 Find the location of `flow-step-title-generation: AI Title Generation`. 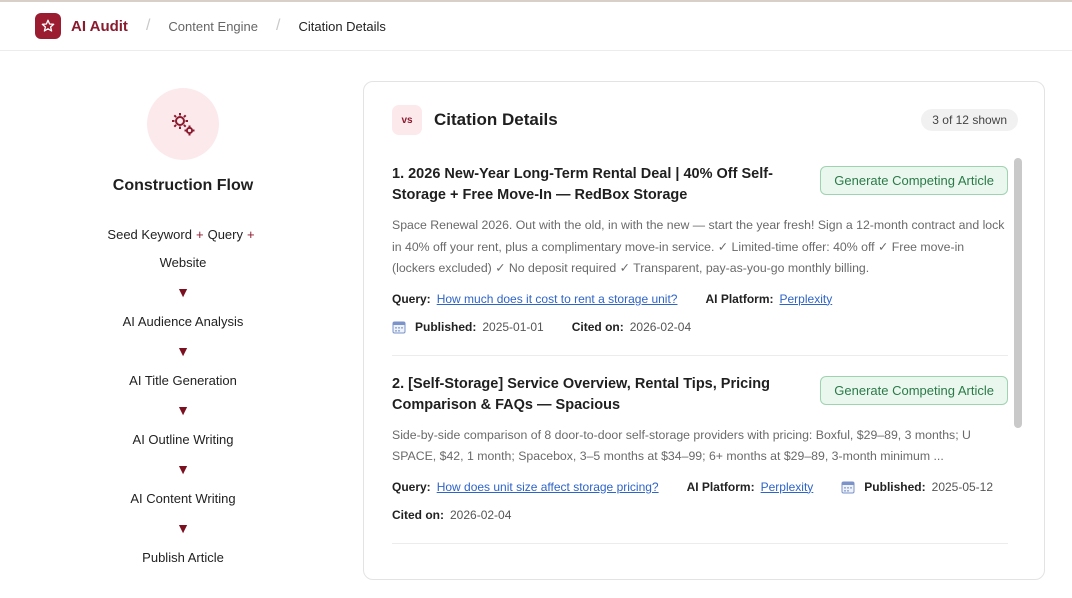

flow-step-title-generation: AI Title Generation is located at coordinates (183, 380).